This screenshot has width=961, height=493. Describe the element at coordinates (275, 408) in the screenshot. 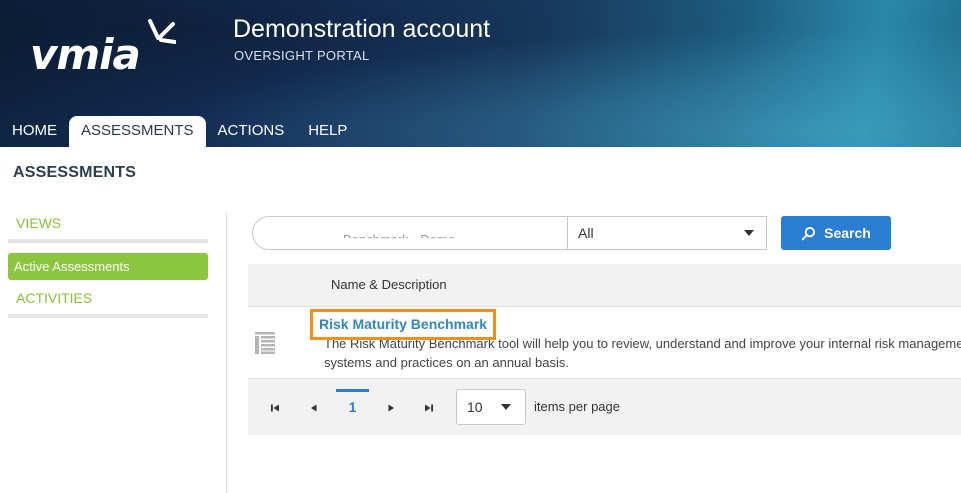

I see `first-page-icon` at that location.